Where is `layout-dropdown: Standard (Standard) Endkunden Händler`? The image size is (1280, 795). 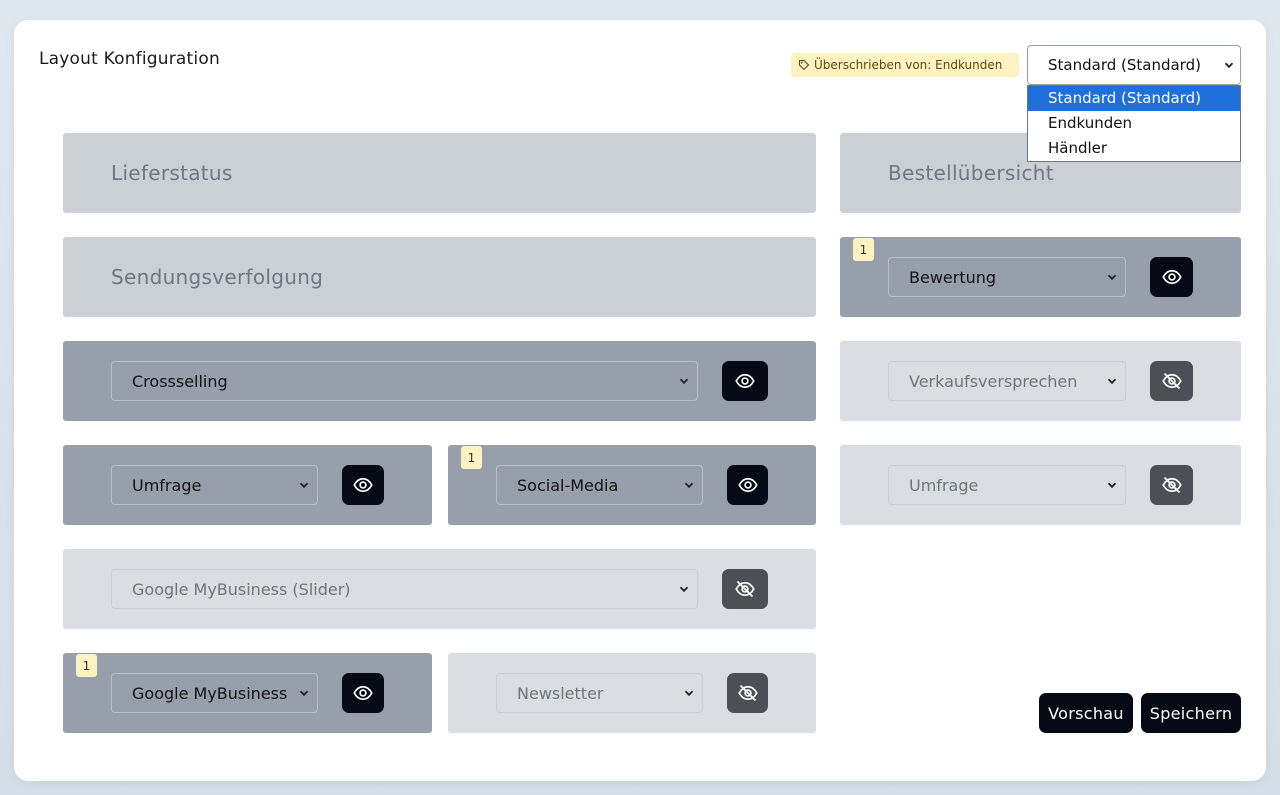 layout-dropdown: Standard (Standard) Endkunden Händler is located at coordinates (1134, 123).